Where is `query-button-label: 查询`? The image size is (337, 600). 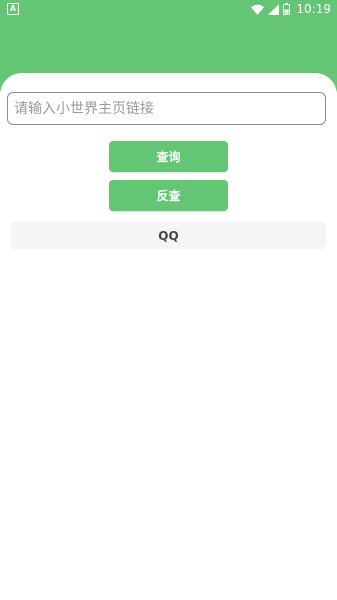
query-button-label: 查询 is located at coordinates (168, 157).